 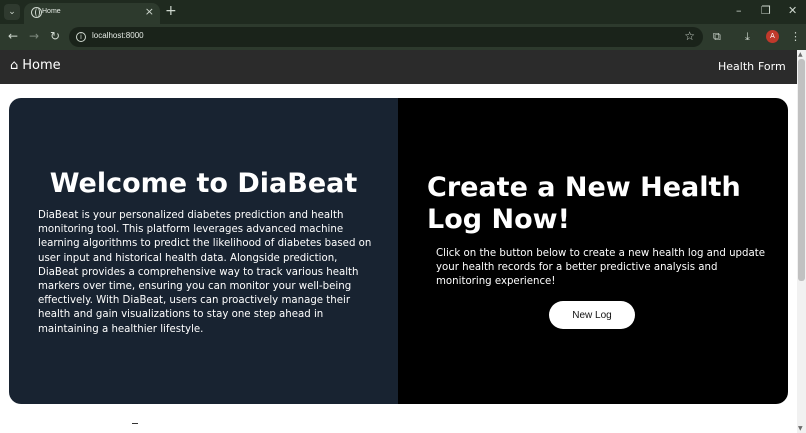 I want to click on close-window-icon: ✕, so click(x=792, y=11).